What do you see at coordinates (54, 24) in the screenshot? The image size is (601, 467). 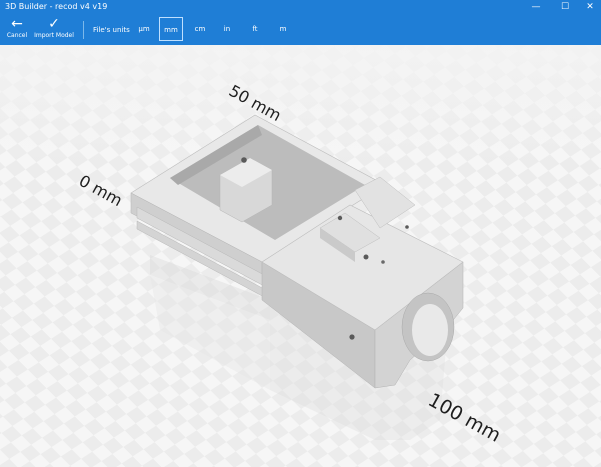 I see `checkmark-icon: ✓` at bounding box center [54, 24].